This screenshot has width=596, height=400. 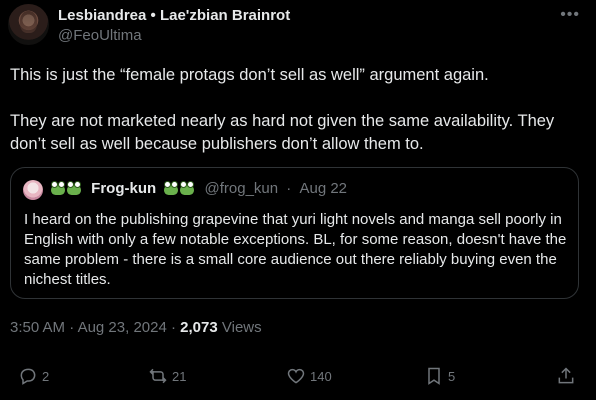 I want to click on share-button, so click(x=568, y=376).